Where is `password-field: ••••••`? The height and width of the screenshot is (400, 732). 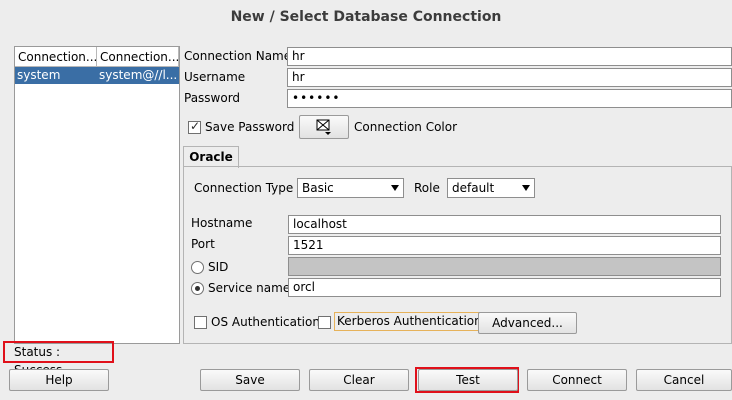
password-field: •••••• is located at coordinates (509, 98).